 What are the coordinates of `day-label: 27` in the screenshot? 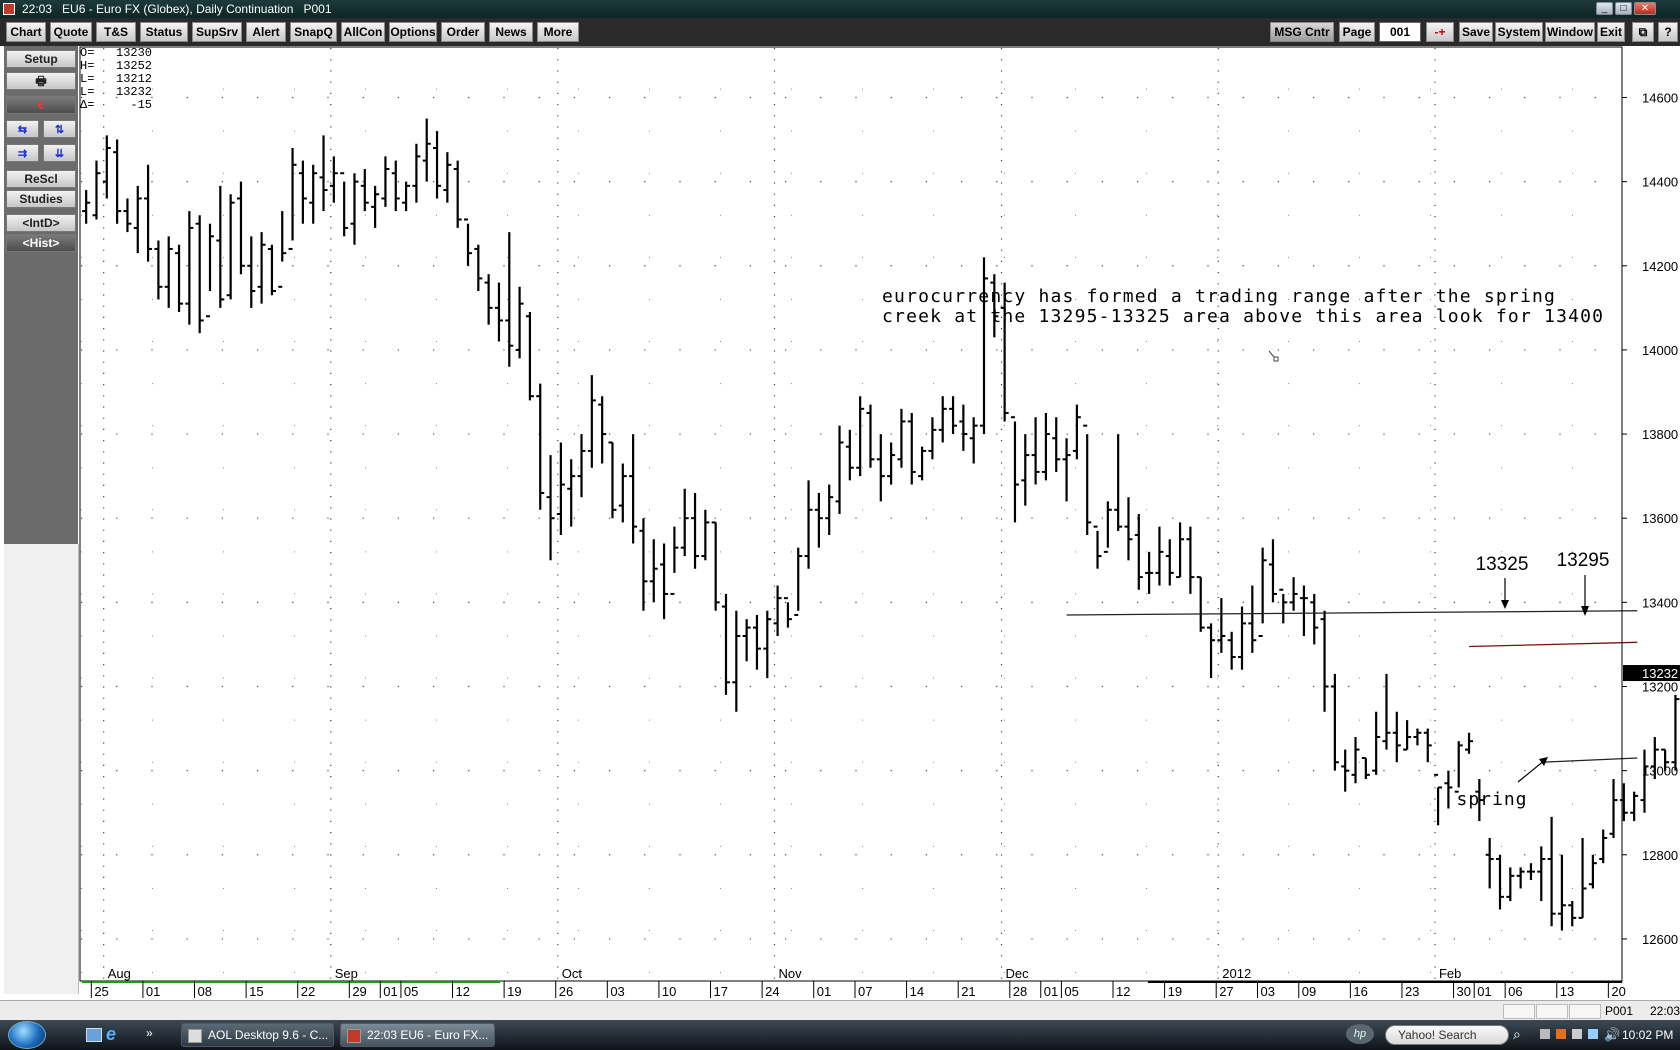 It's located at (1226, 991).